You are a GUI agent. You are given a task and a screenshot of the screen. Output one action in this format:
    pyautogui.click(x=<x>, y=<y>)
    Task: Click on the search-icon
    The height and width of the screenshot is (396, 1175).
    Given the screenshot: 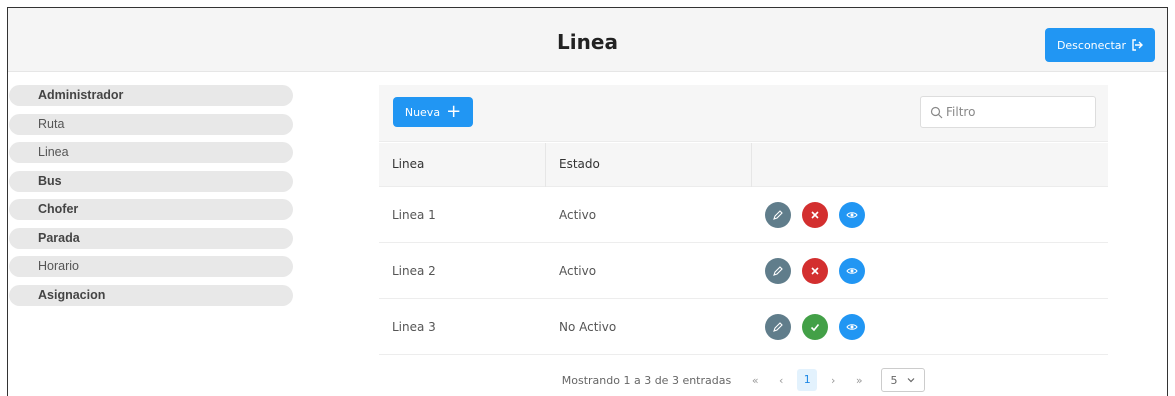 What is the action you would take?
    pyautogui.click(x=936, y=112)
    